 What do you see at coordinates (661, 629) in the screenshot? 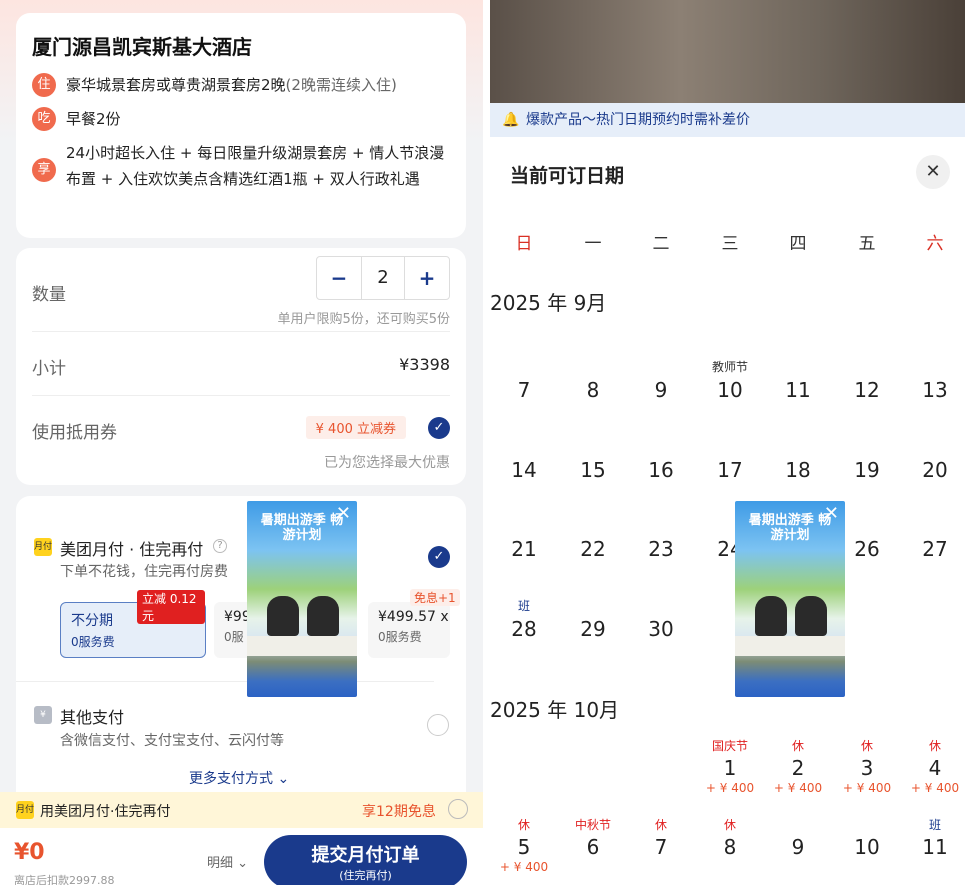
I see `calendar-day: 30` at bounding box center [661, 629].